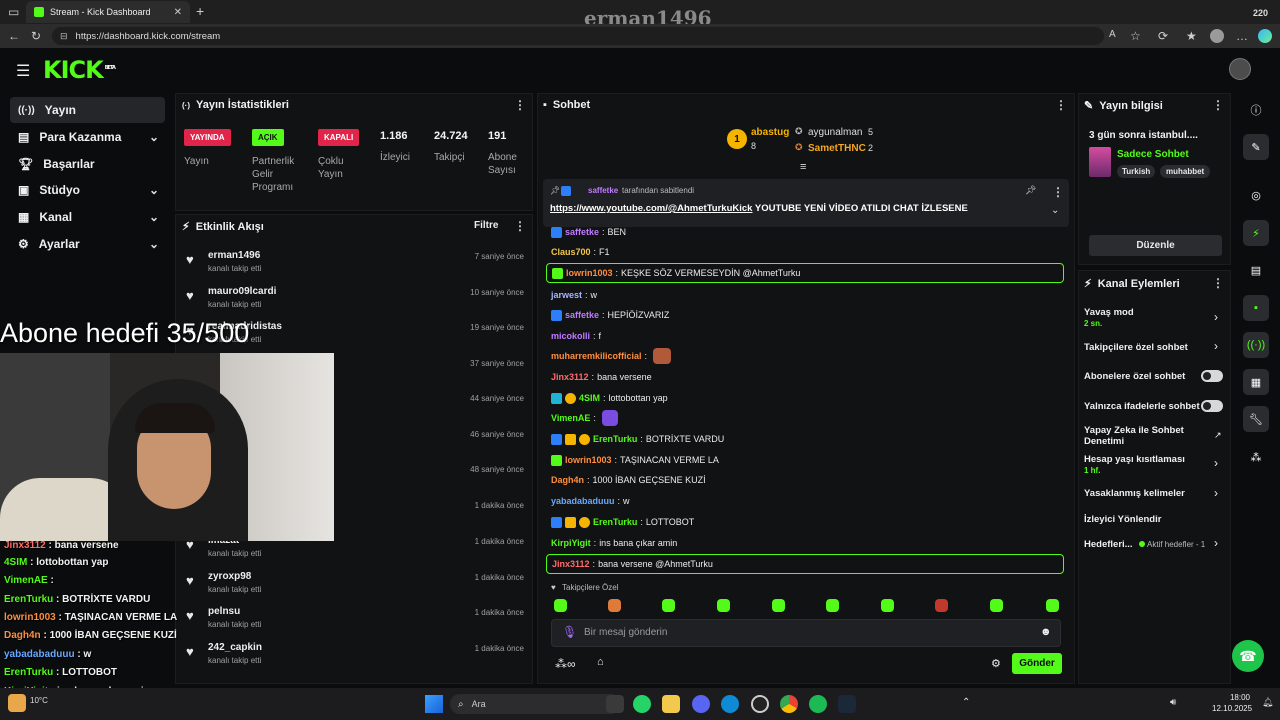  What do you see at coordinates (730, 704) in the screenshot?
I see `edge-icon` at bounding box center [730, 704].